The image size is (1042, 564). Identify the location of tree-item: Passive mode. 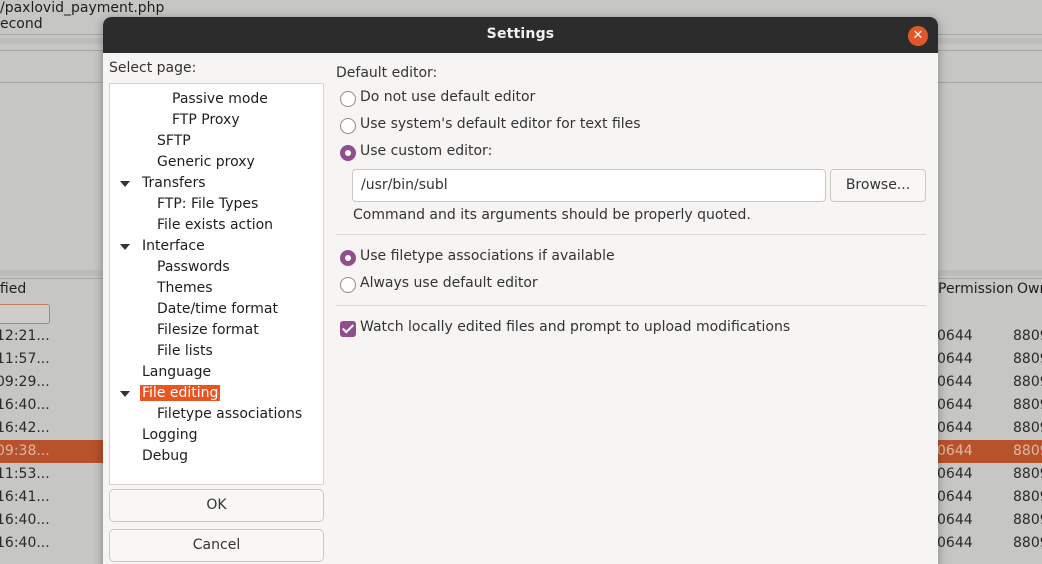
(220, 99).